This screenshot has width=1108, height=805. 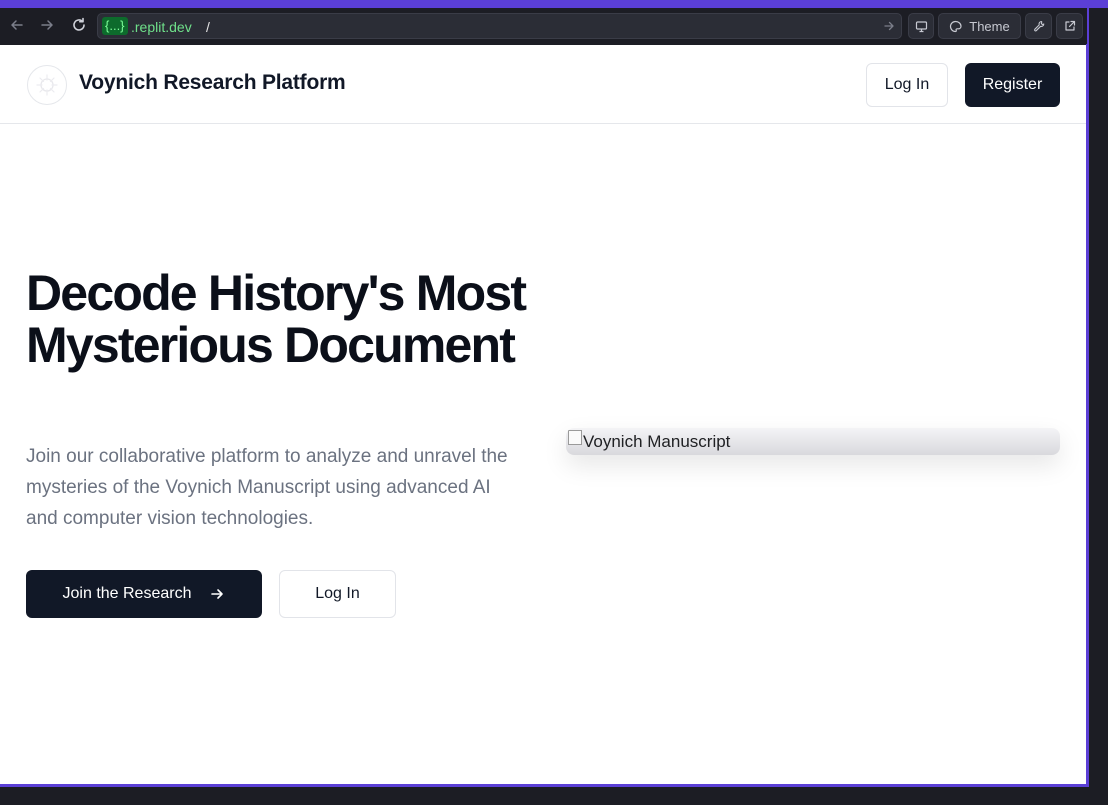 I want to click on header-login-button: Log In, so click(x=907, y=85).